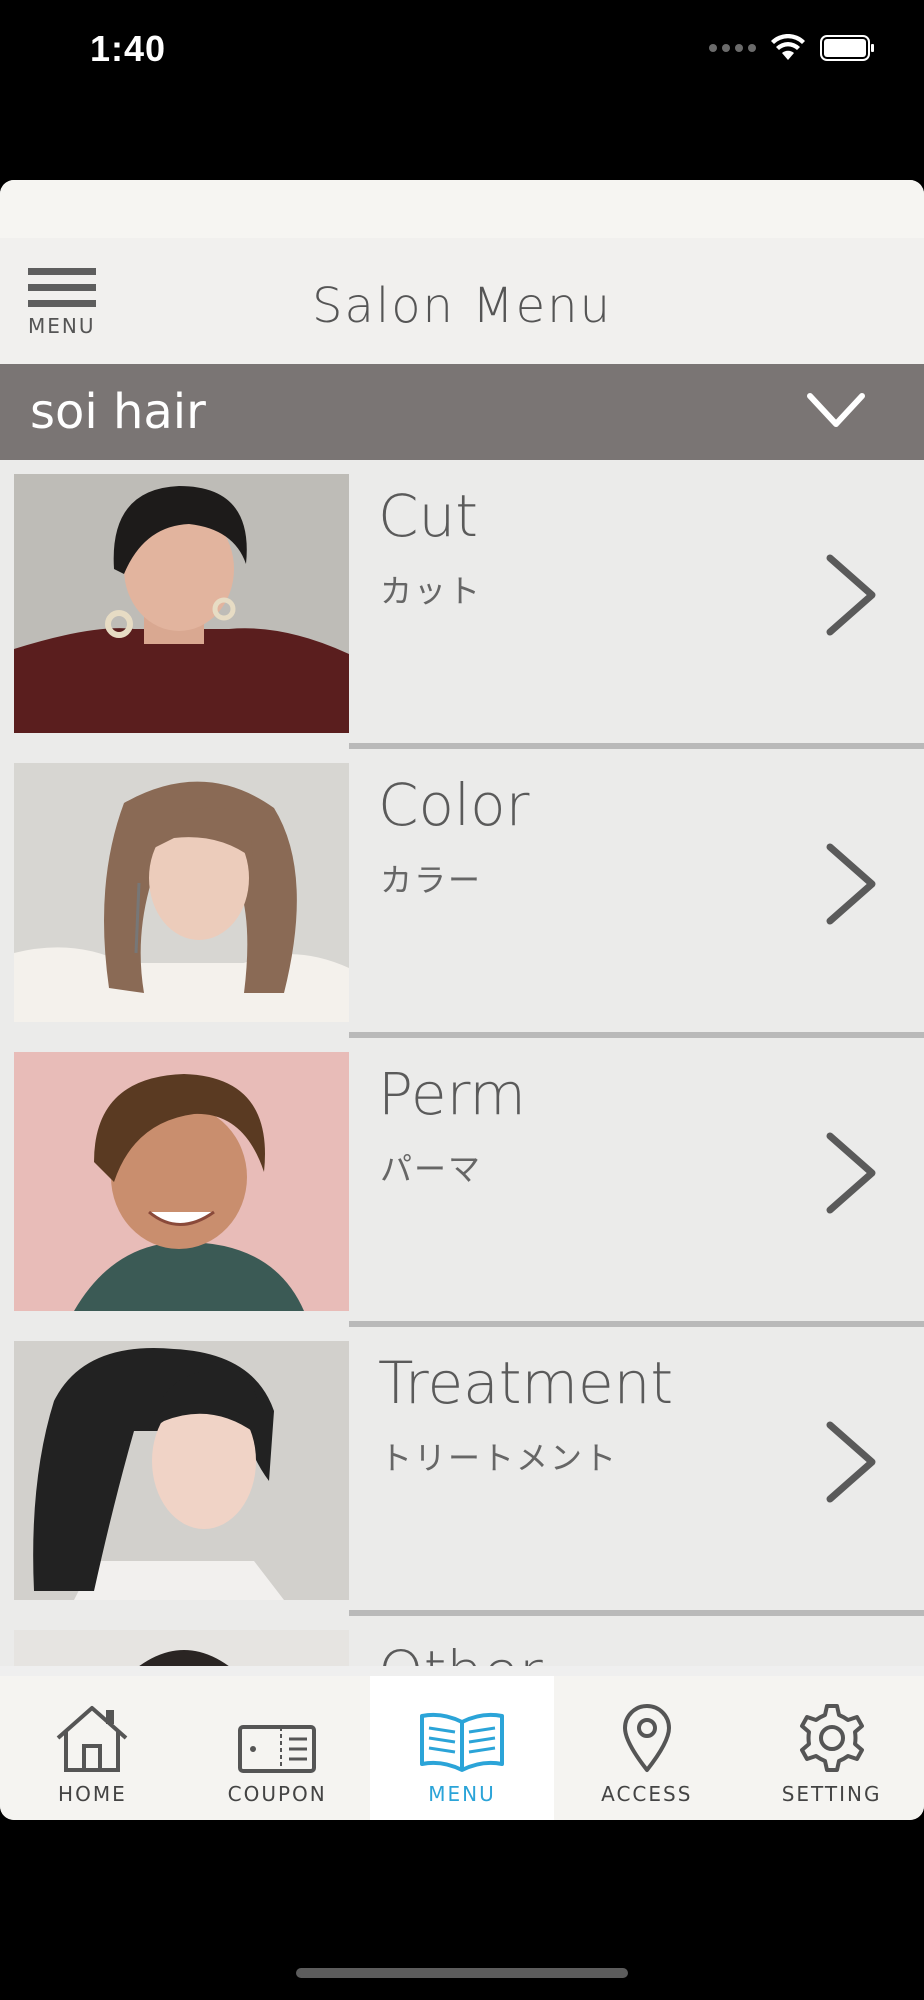  I want to click on gear-icon, so click(831, 1738).